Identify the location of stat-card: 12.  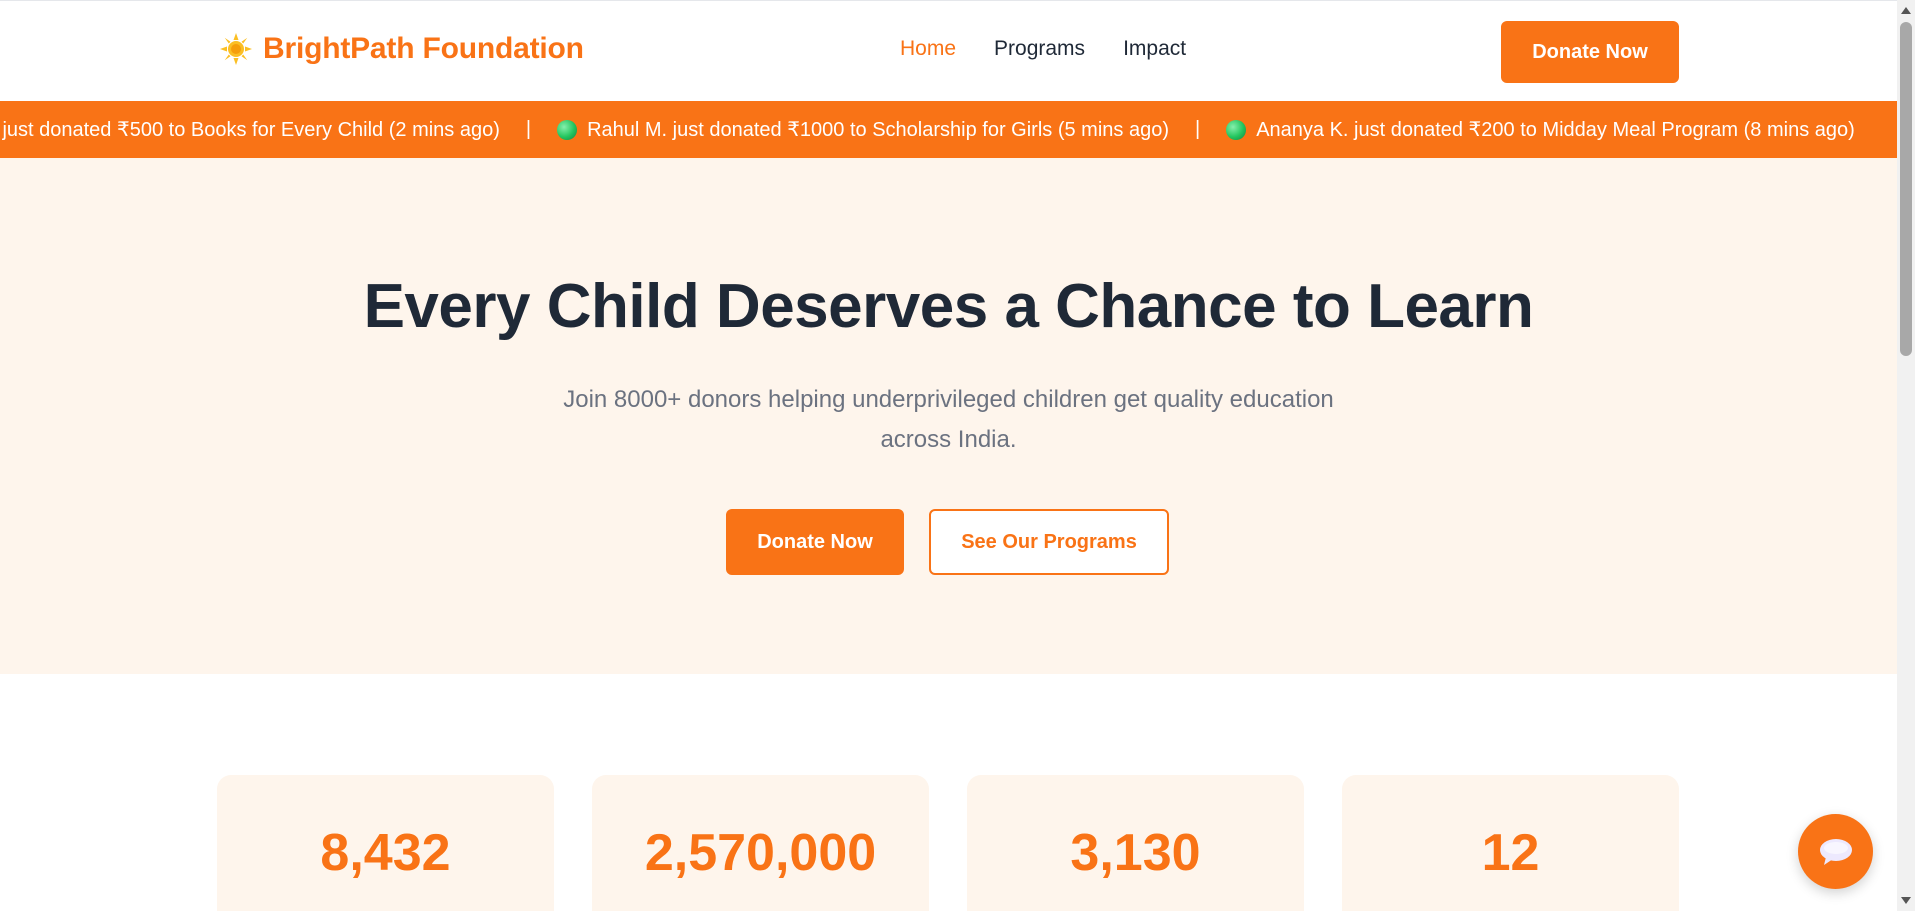
(1510, 843).